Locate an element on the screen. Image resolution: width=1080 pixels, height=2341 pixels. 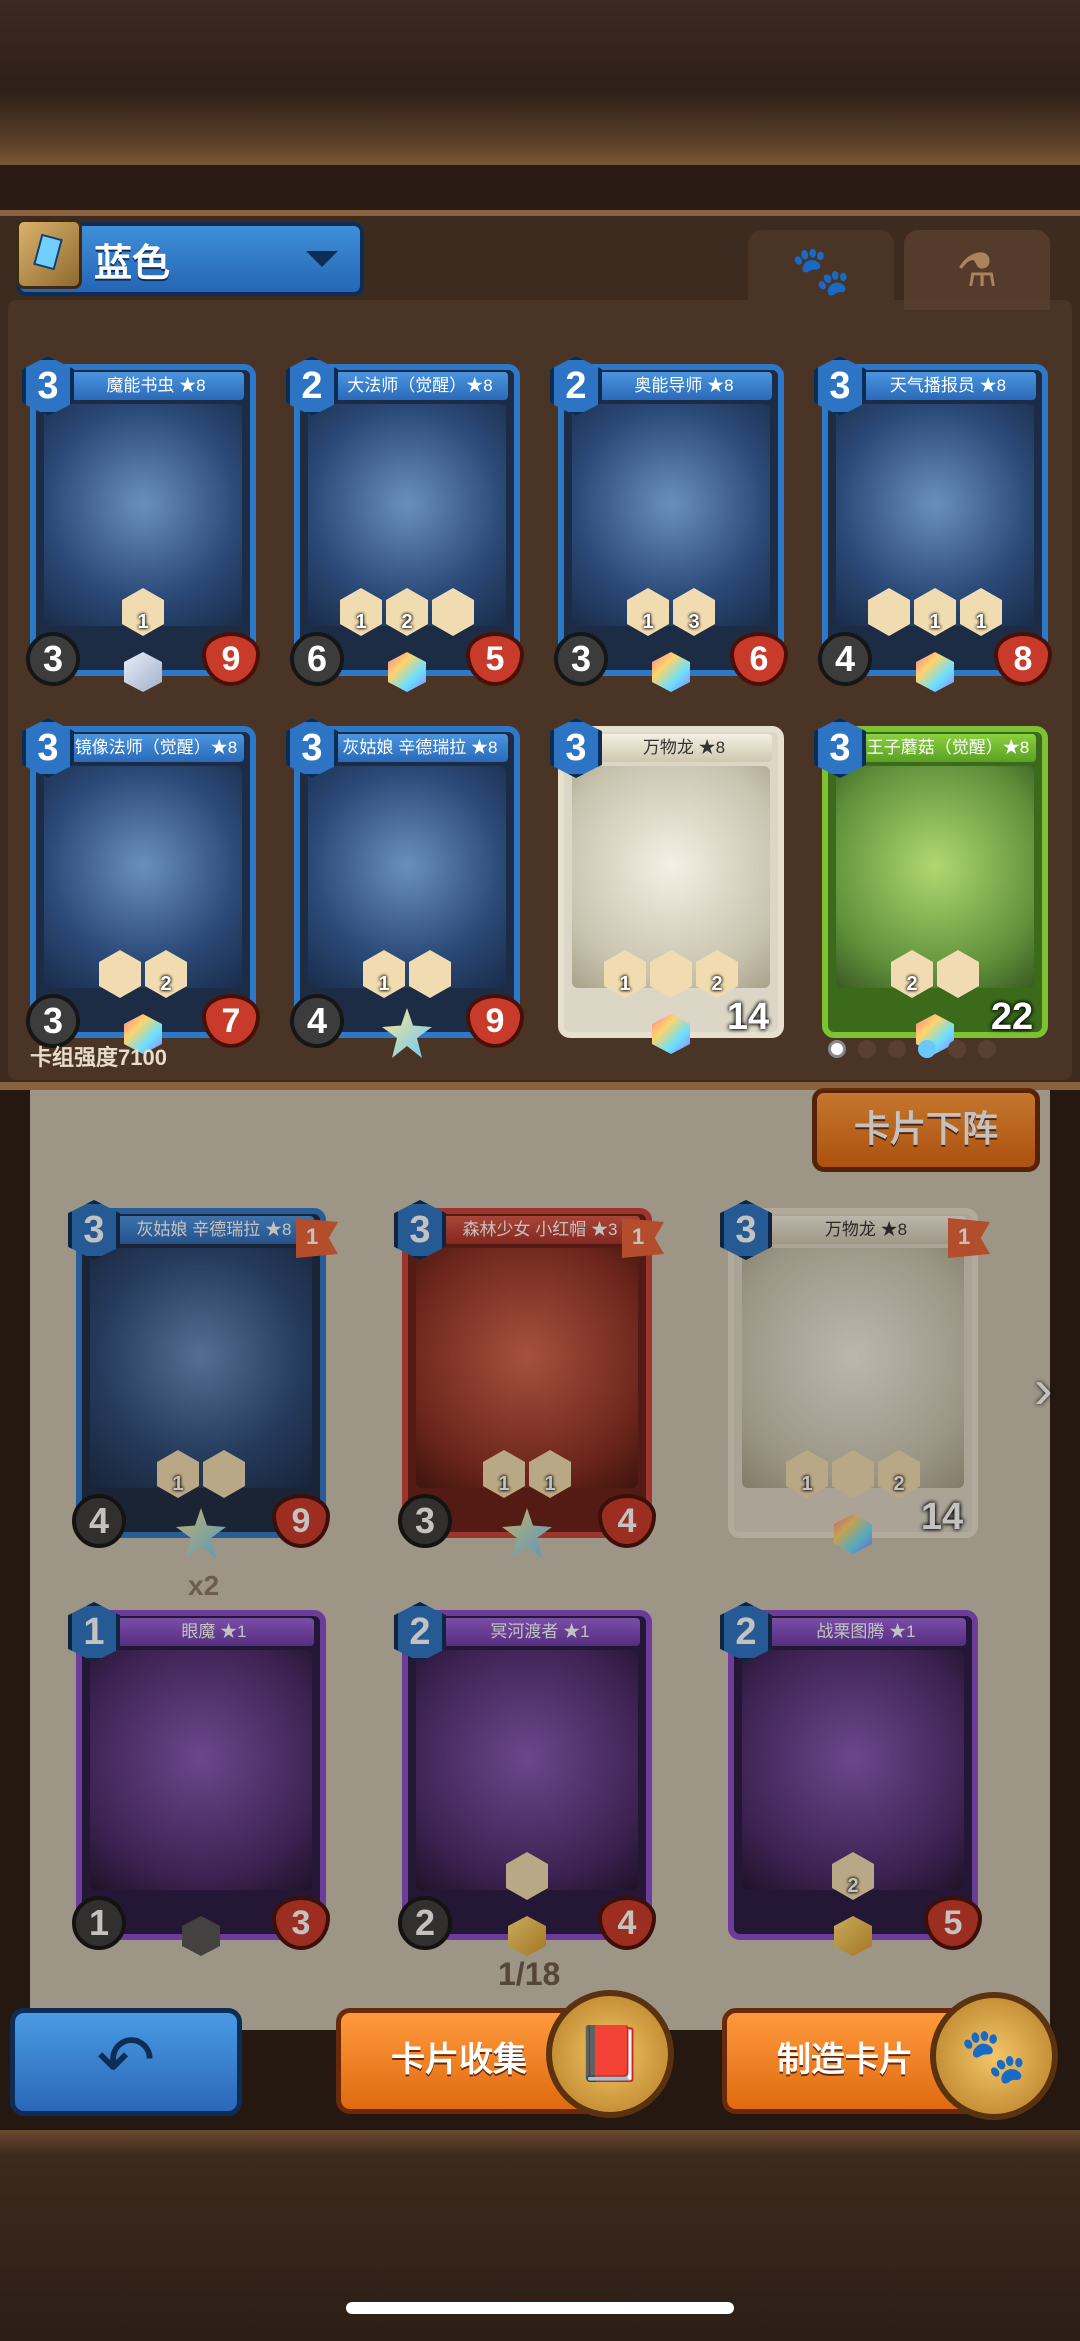
collection-card: 冥河渡者 ★1 2 2 4 is located at coordinates (525, 1779).